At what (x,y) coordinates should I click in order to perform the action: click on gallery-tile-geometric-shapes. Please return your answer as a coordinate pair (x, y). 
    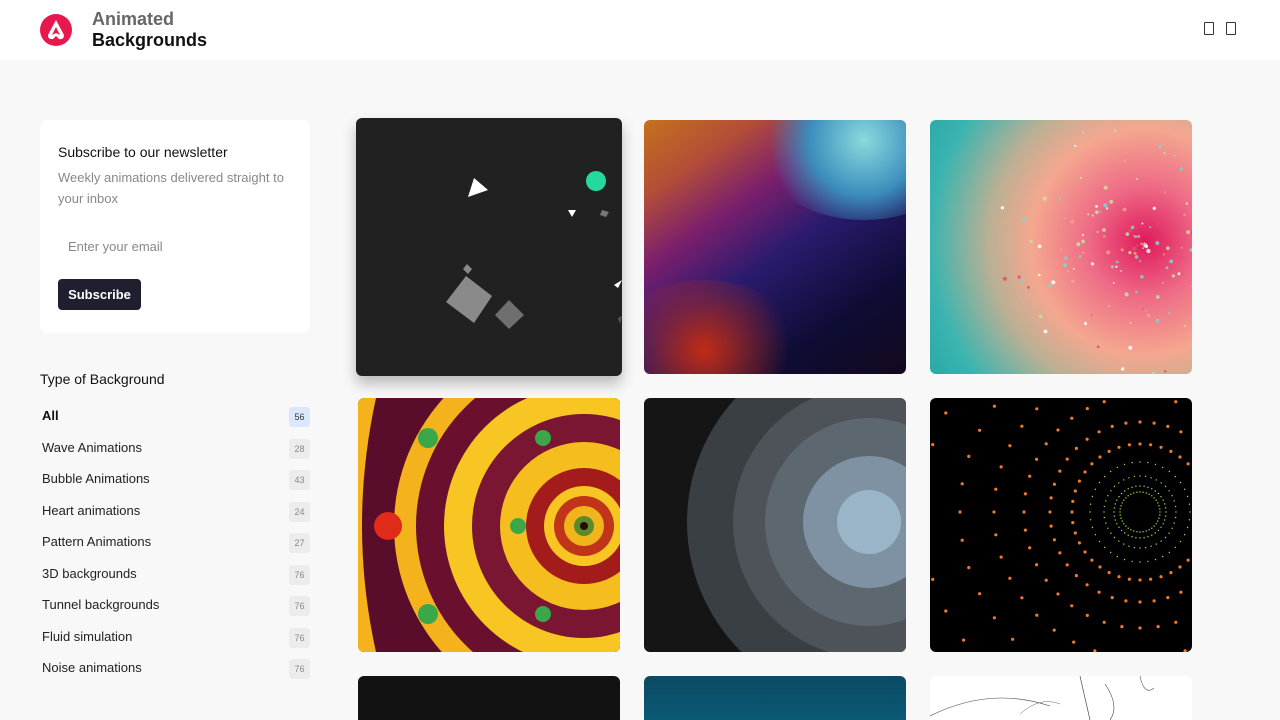
    Looking at the image, I should click on (489, 247).